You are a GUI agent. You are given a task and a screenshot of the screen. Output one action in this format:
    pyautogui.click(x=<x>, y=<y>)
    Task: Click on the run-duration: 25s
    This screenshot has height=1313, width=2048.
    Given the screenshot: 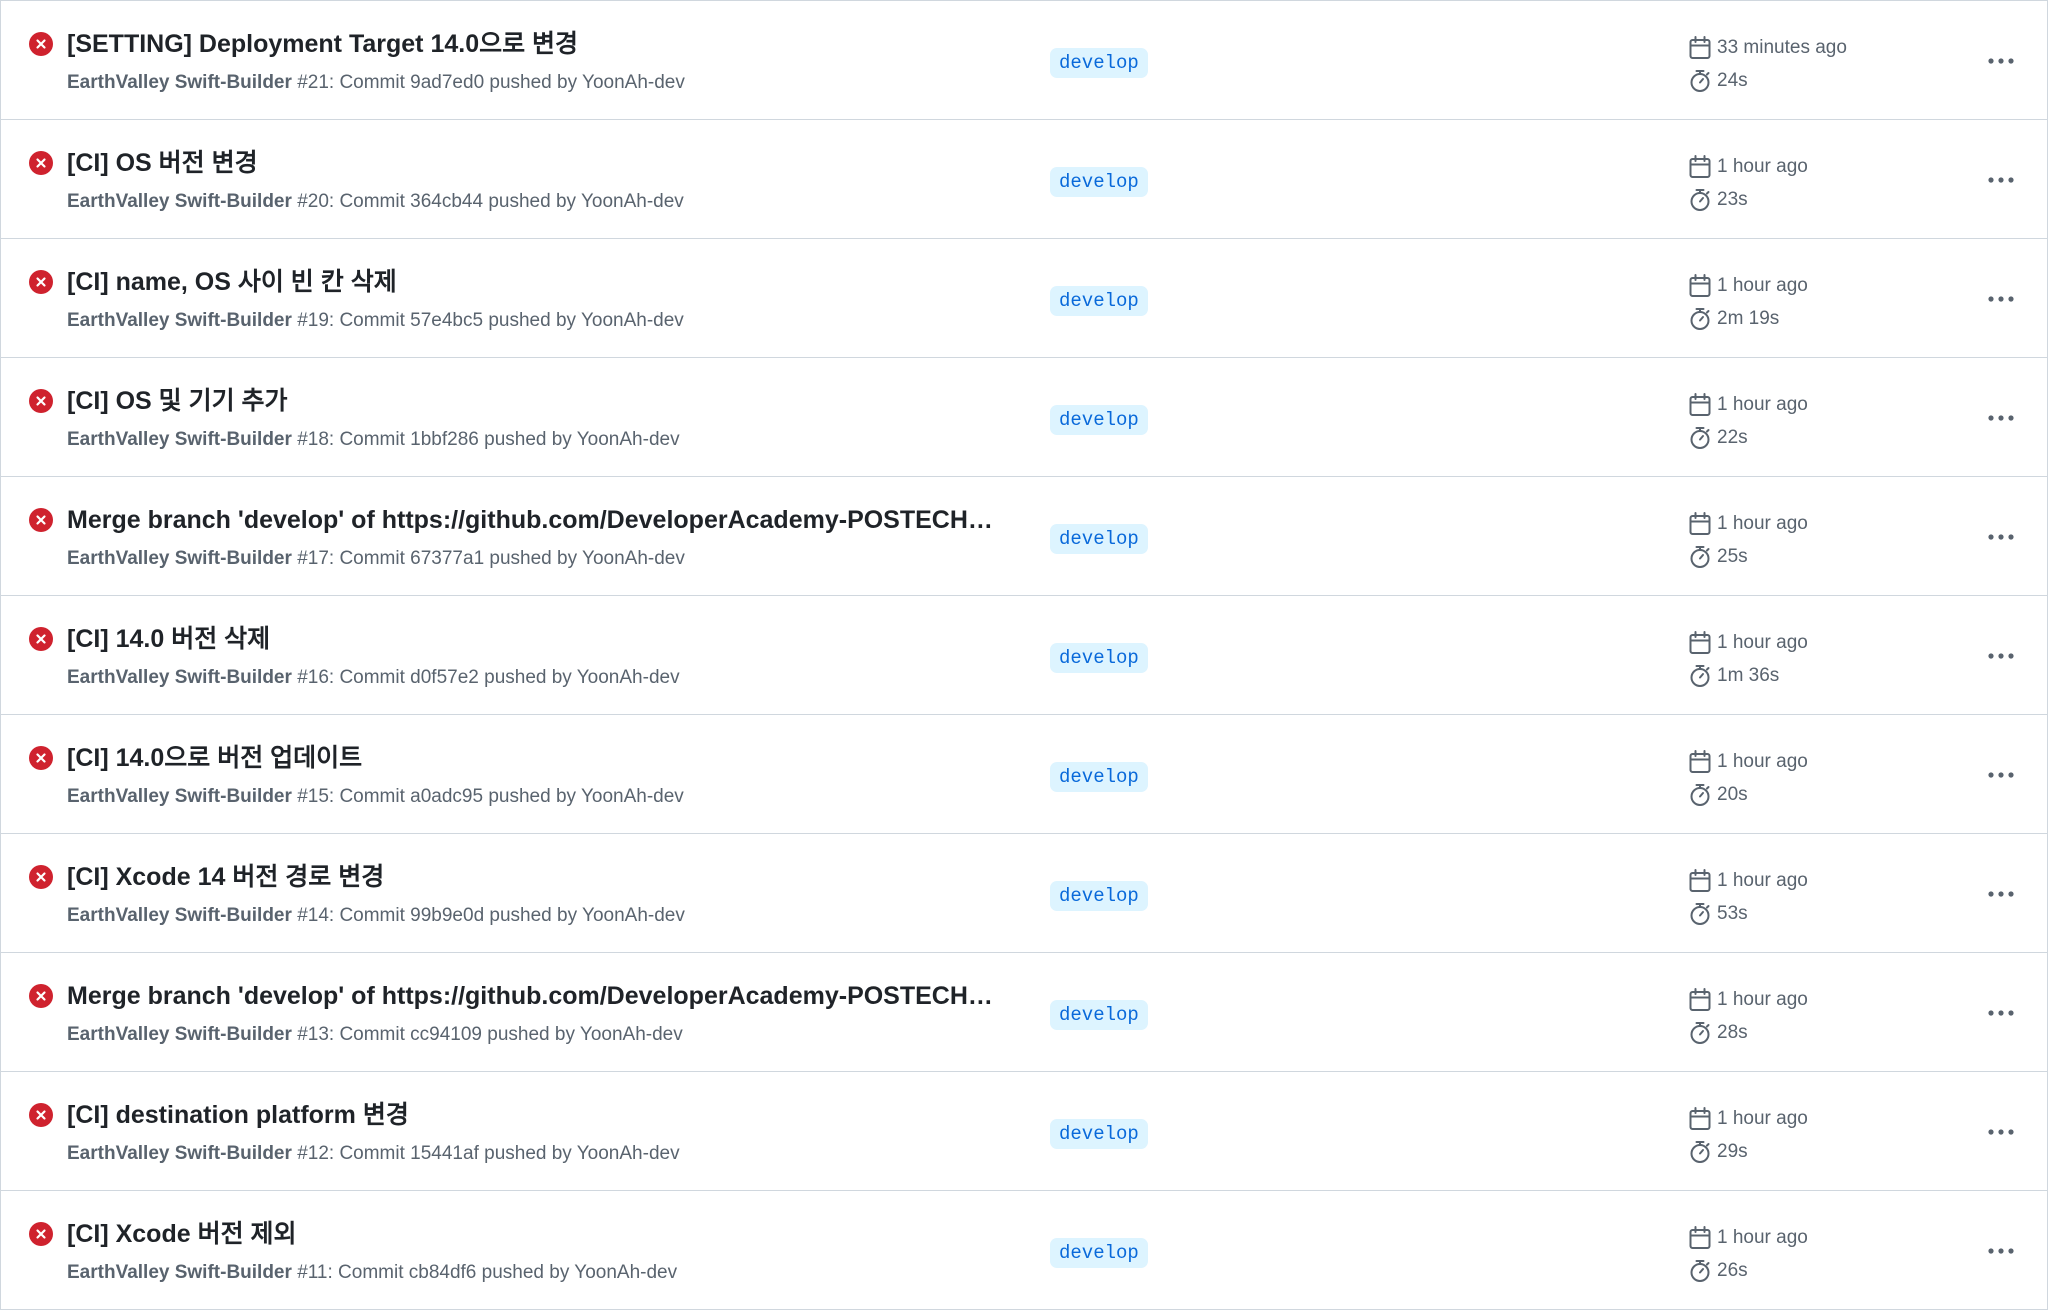 What is the action you would take?
    pyautogui.click(x=1718, y=557)
    